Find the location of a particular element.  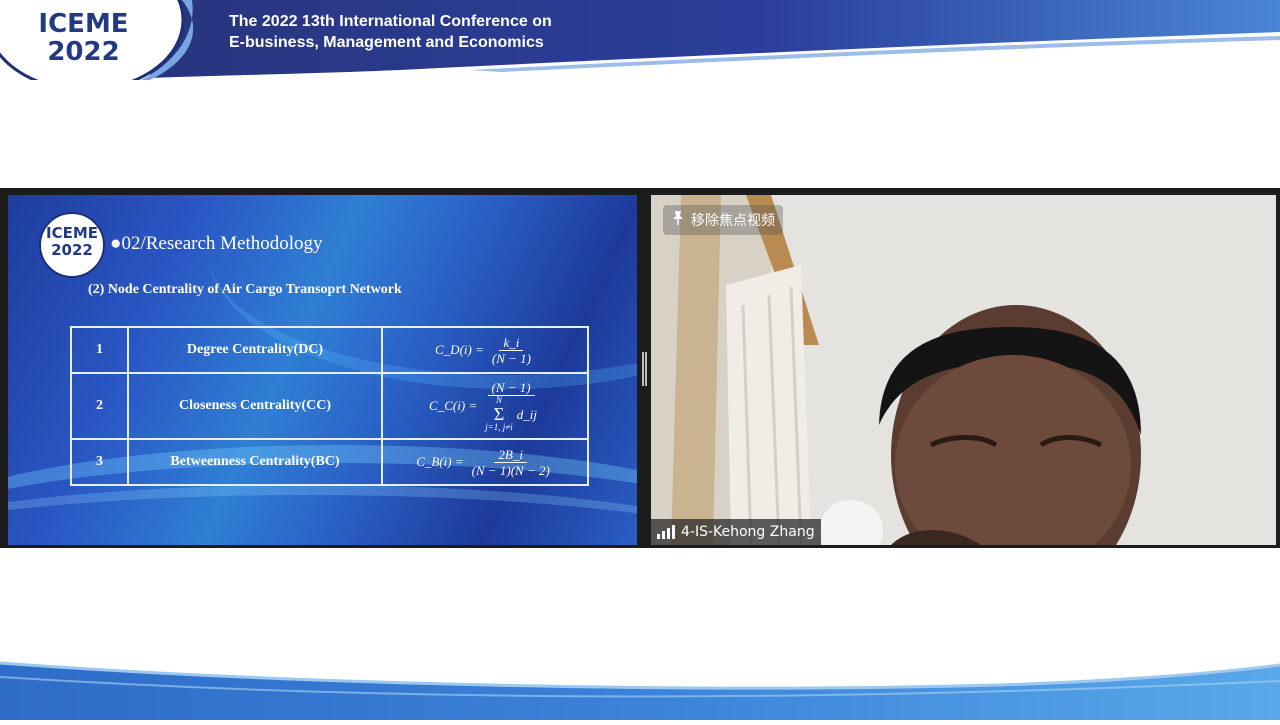

slide-heading: ●02/Research Methodology is located at coordinates (216, 243).